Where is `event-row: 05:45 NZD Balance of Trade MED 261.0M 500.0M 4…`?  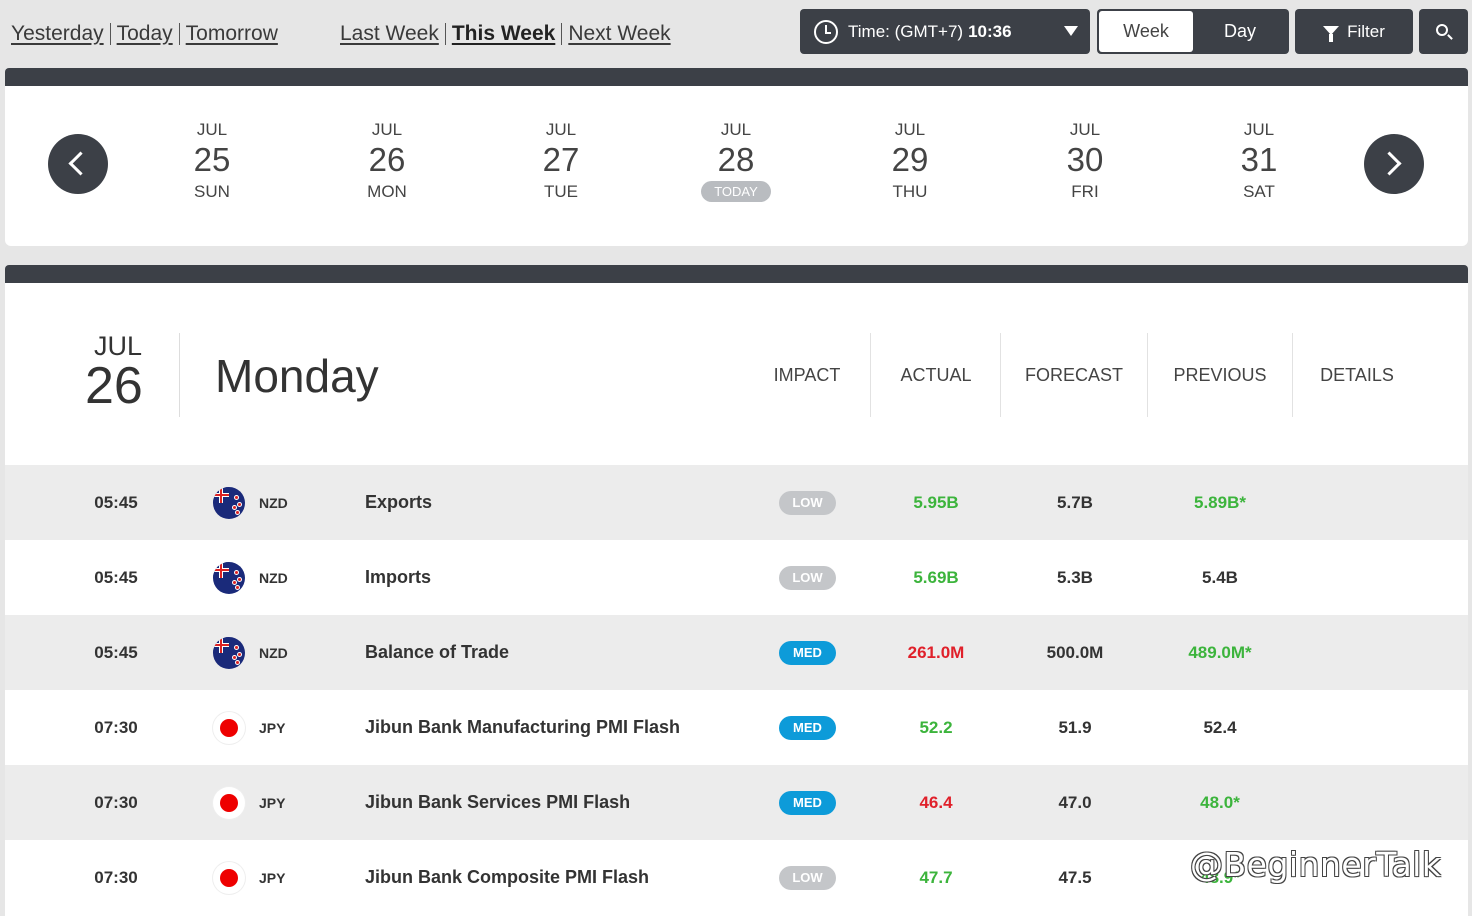
event-row: 05:45 NZD Balance of Trade MED 261.0M 500.0M 4… is located at coordinates (736, 652).